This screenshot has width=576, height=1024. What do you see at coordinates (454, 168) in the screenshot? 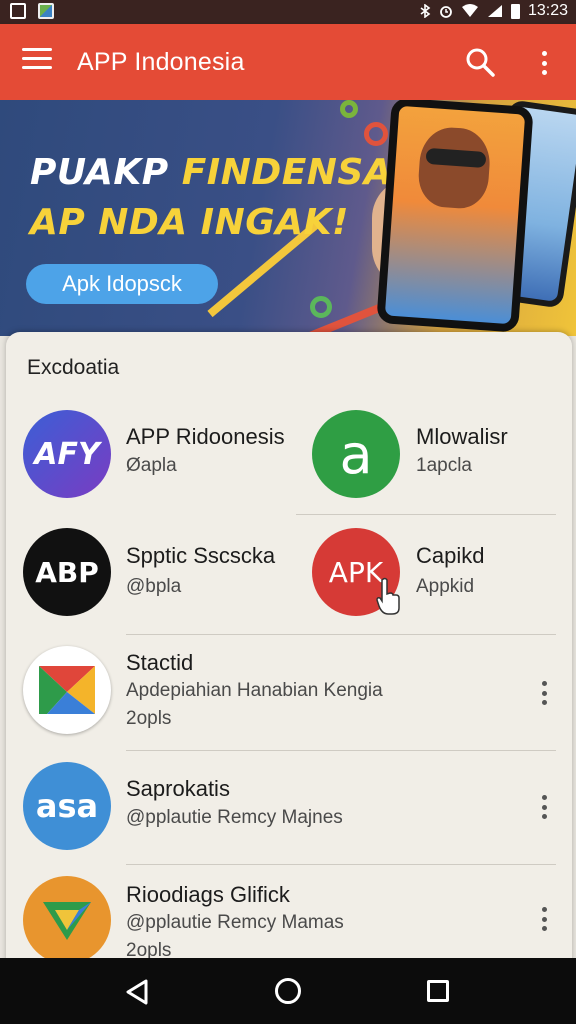
I see `cartoon-character` at bounding box center [454, 168].